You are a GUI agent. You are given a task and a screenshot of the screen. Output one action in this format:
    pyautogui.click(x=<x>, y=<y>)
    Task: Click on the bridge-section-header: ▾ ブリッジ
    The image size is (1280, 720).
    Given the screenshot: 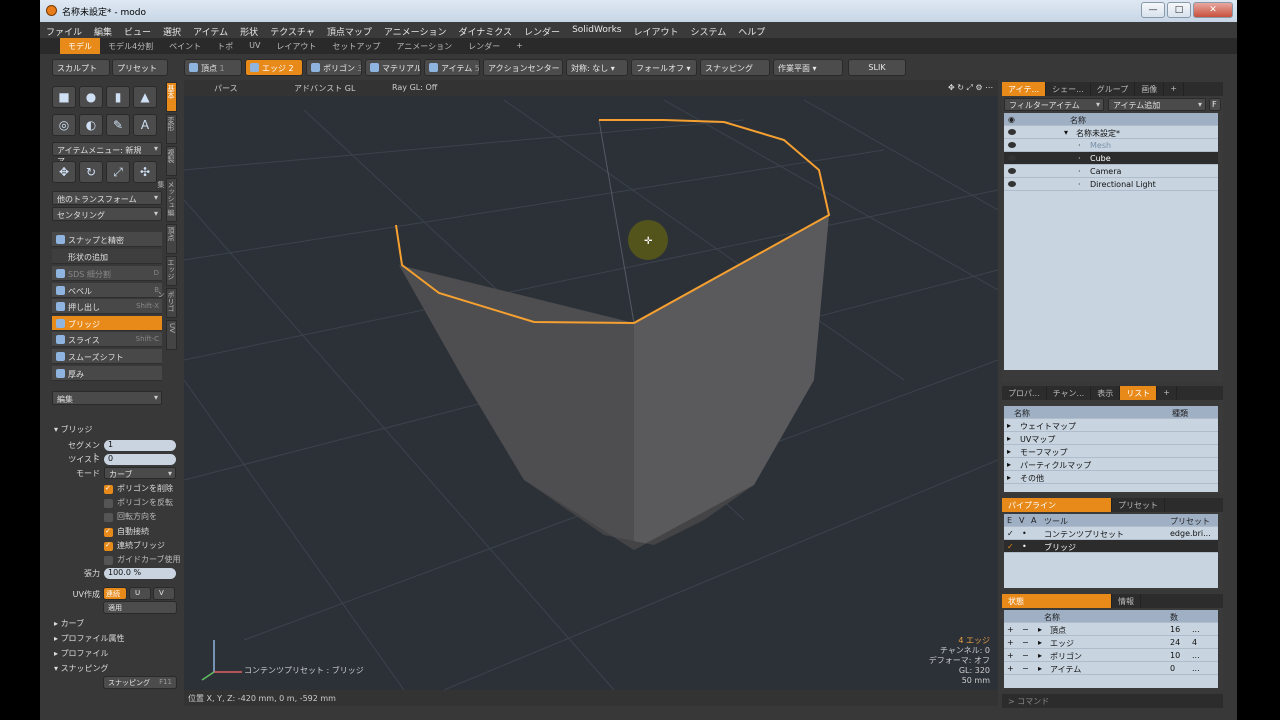 What is the action you would take?
    pyautogui.click(x=73, y=430)
    